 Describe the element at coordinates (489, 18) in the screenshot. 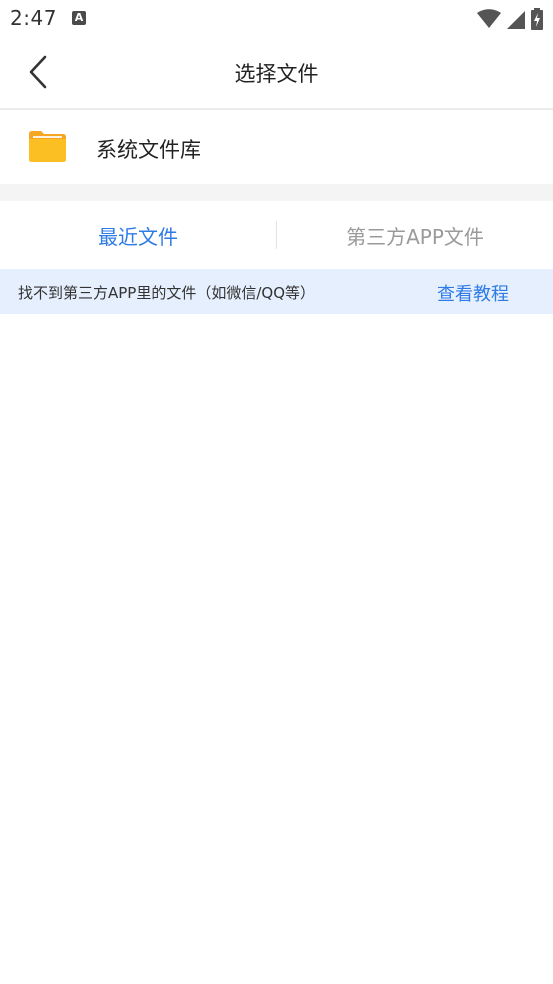

I see `wifi-icon` at that location.